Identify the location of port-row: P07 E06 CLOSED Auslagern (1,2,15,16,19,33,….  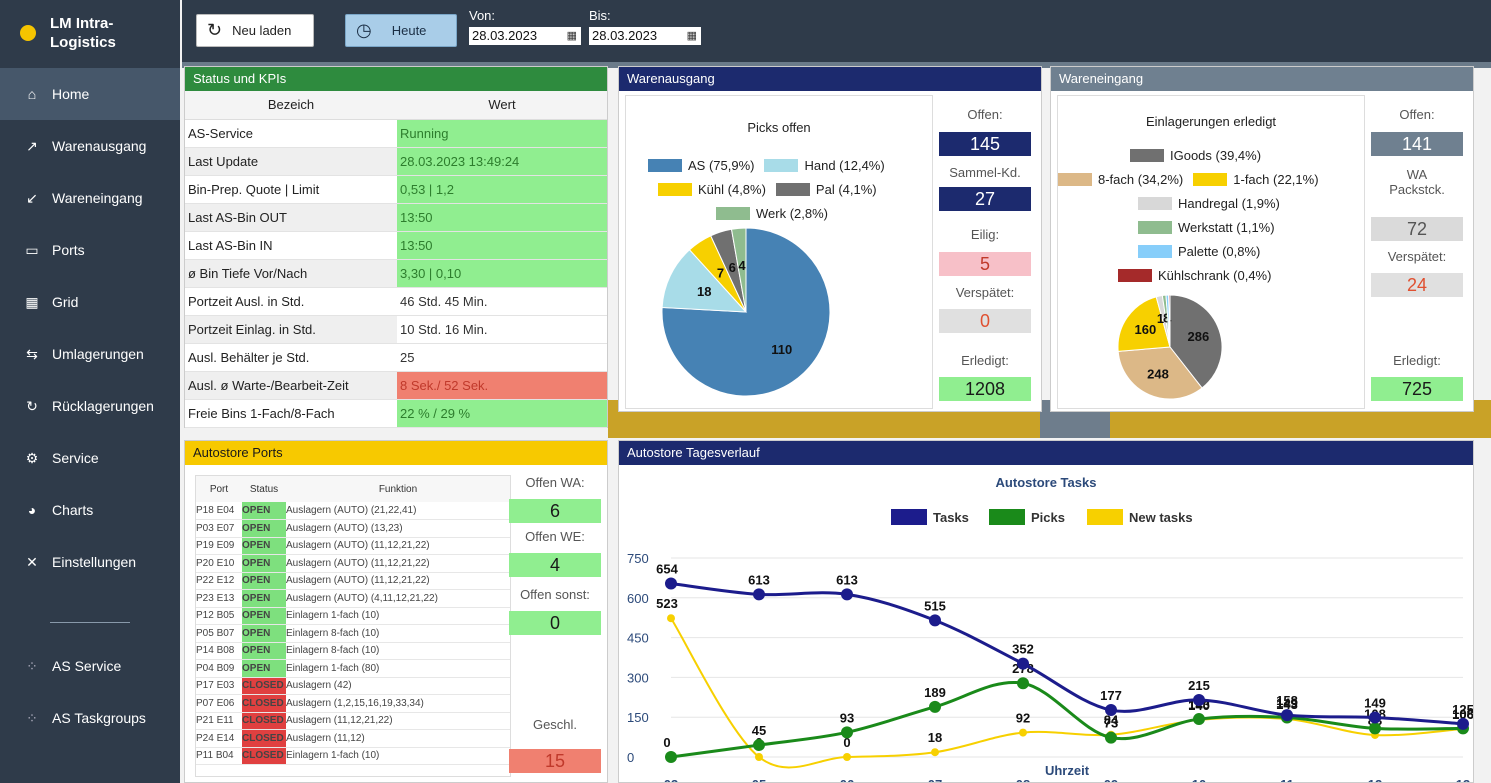
(353, 703).